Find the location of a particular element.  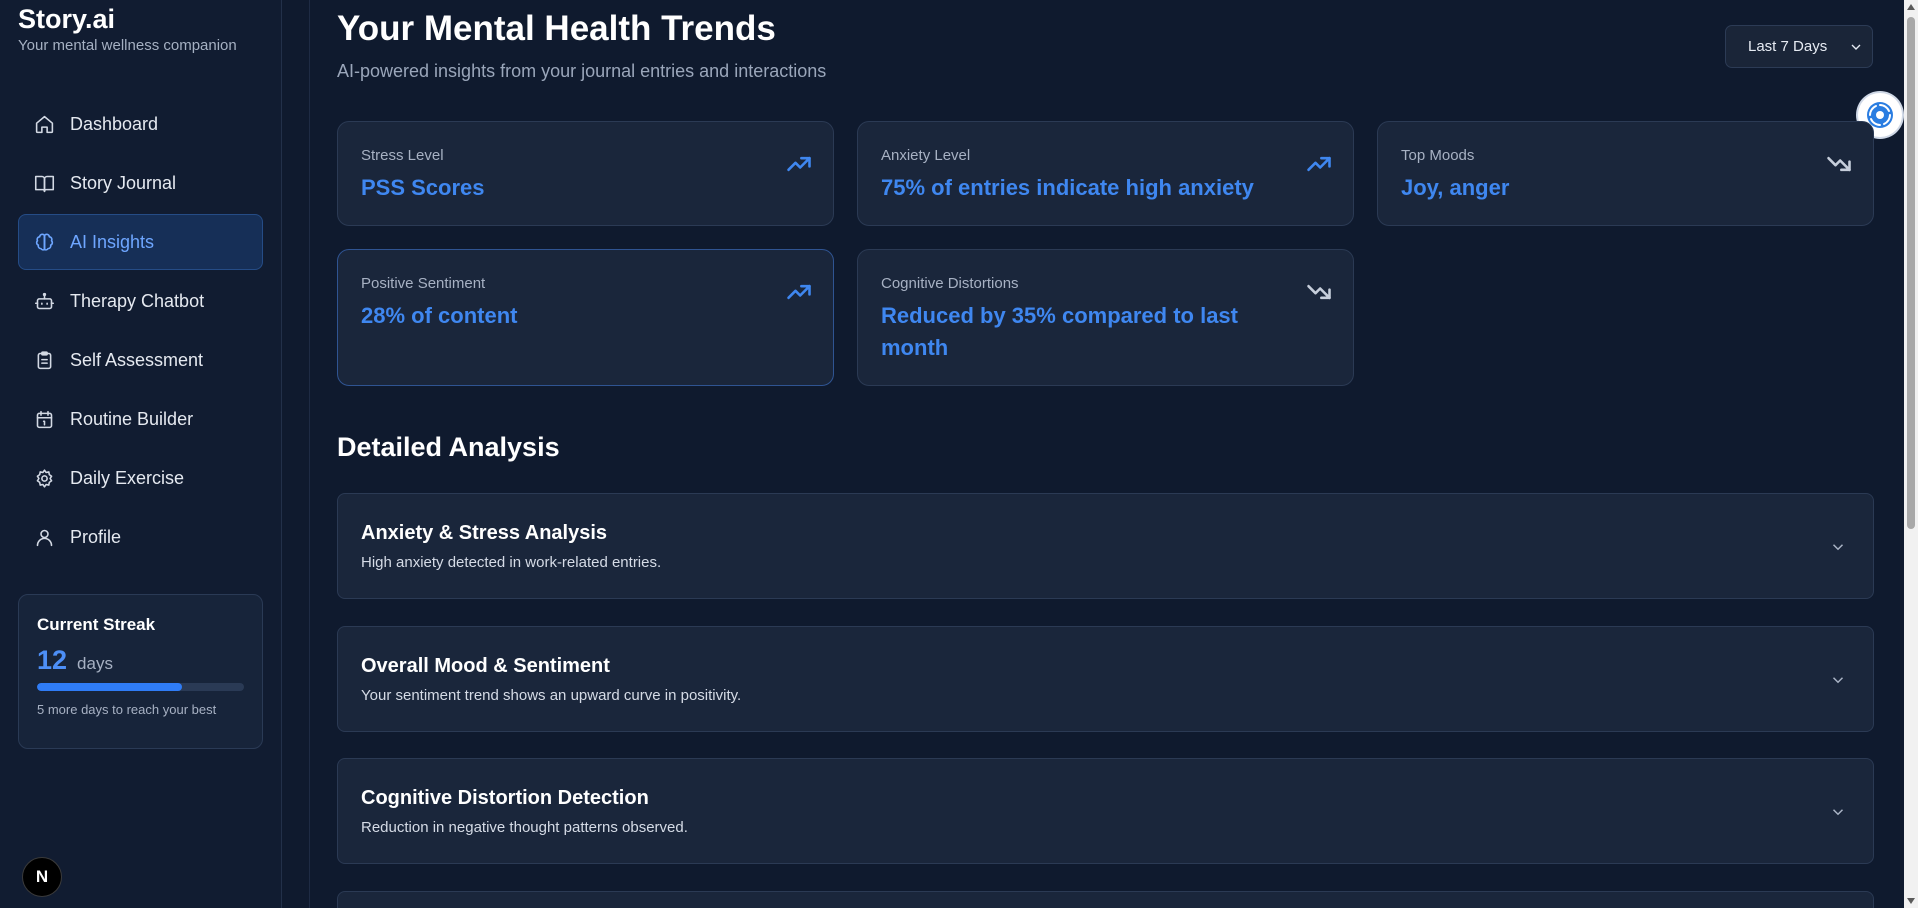

accordion-item-partial is located at coordinates (1105, 899).